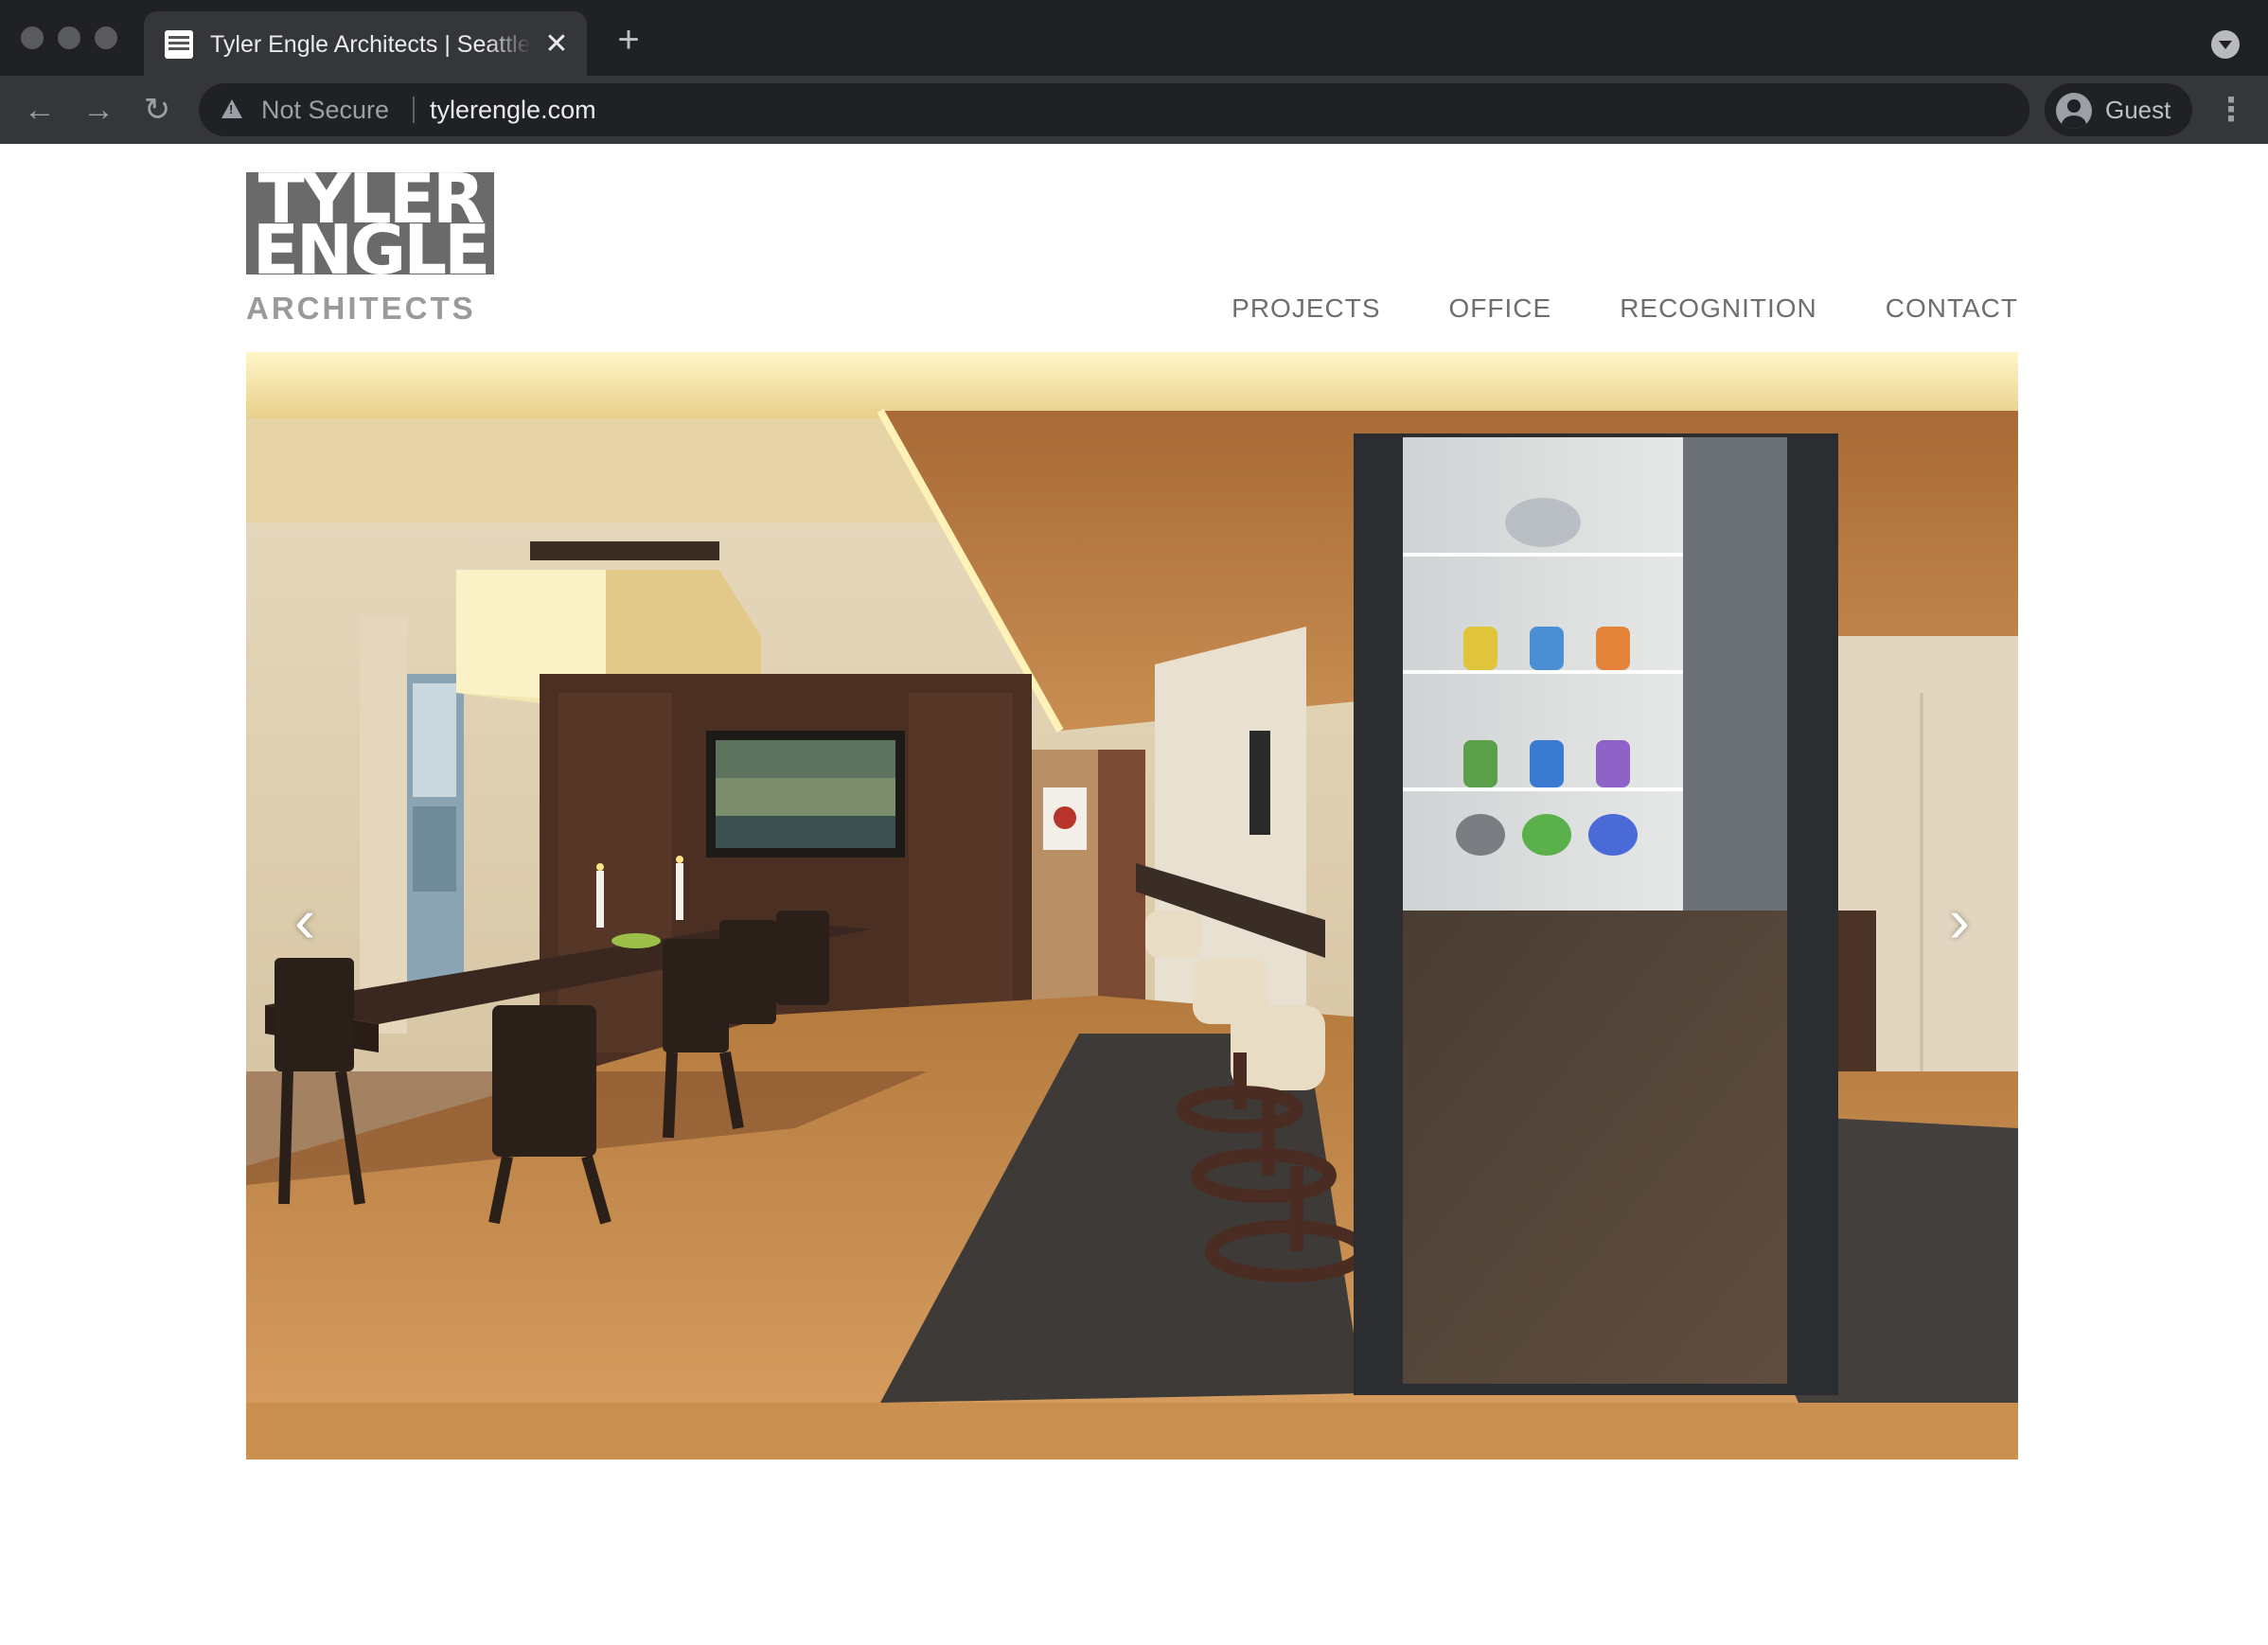  I want to click on forward-button: →, so click(98, 110).